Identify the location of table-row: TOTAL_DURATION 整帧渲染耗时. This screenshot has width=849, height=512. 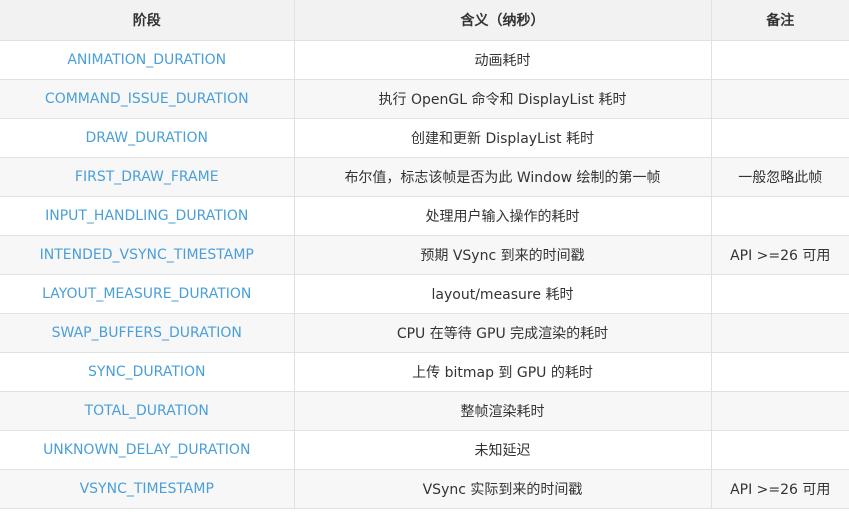
(424, 410).